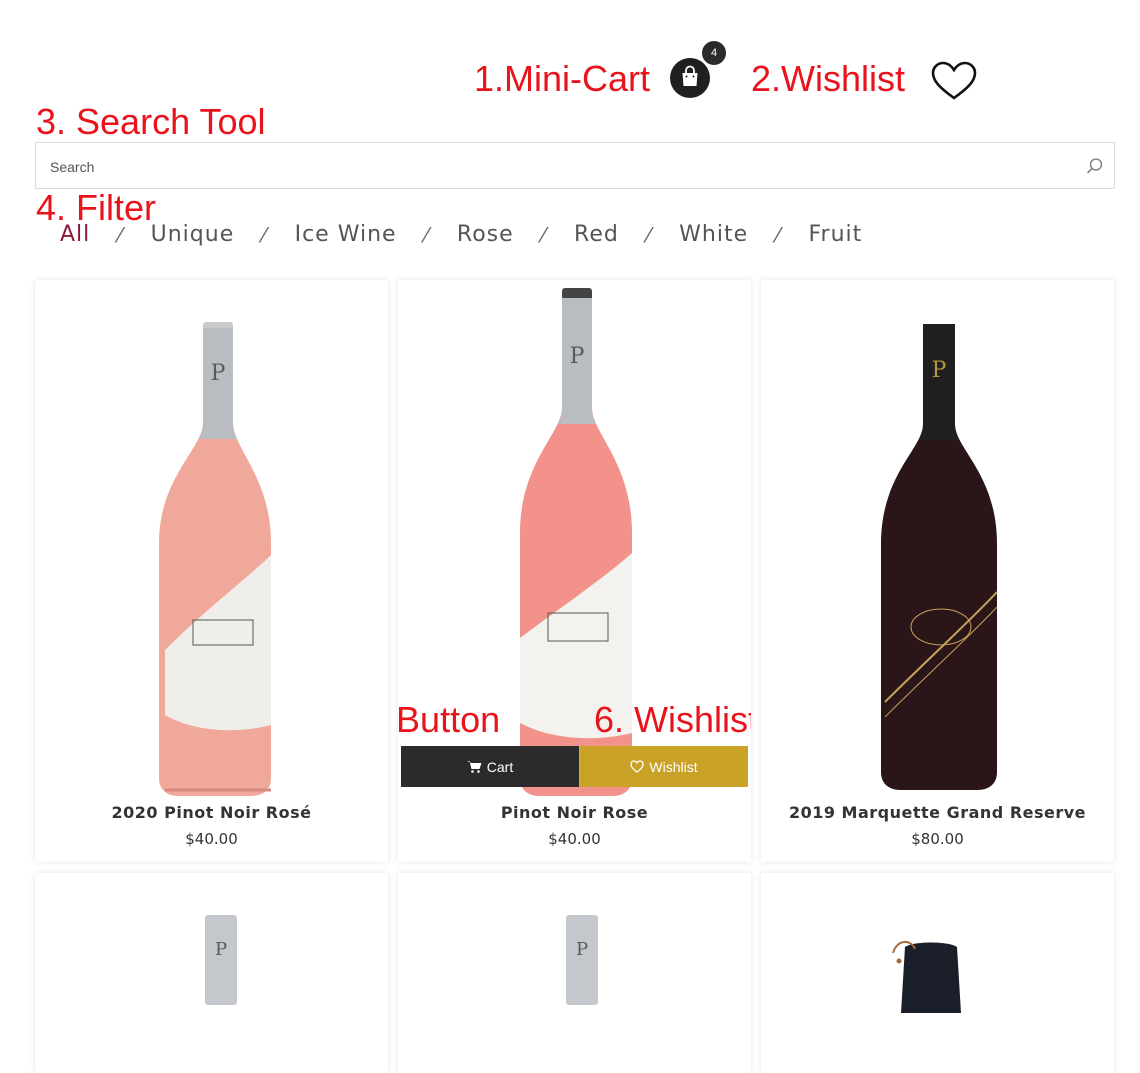 The image size is (1140, 1073). I want to click on add-to-cart-button: Cart, so click(490, 766).